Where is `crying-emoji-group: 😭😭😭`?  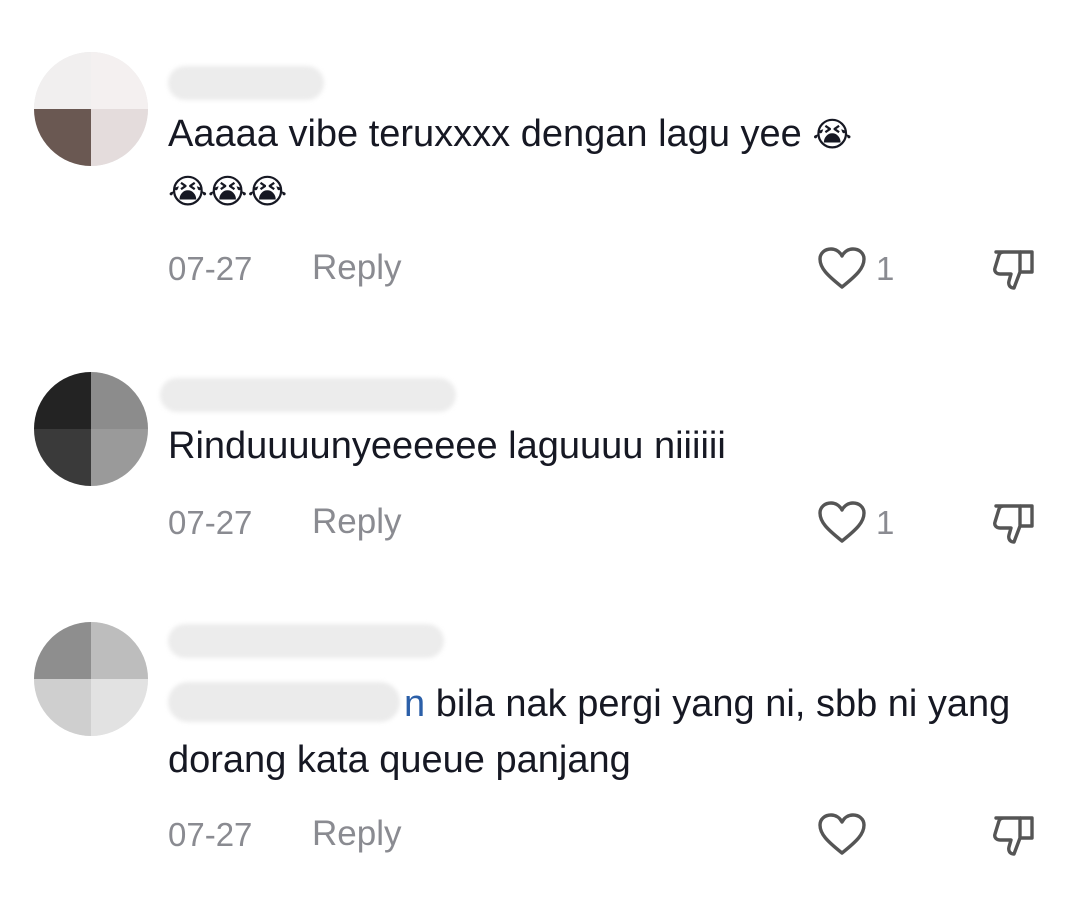
crying-emoji-group: 😭😭😭 is located at coordinates (228, 192).